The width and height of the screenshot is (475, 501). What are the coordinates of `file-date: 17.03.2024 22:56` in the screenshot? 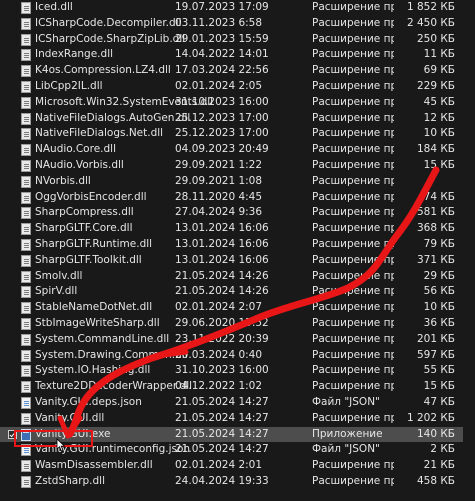 It's located at (222, 70).